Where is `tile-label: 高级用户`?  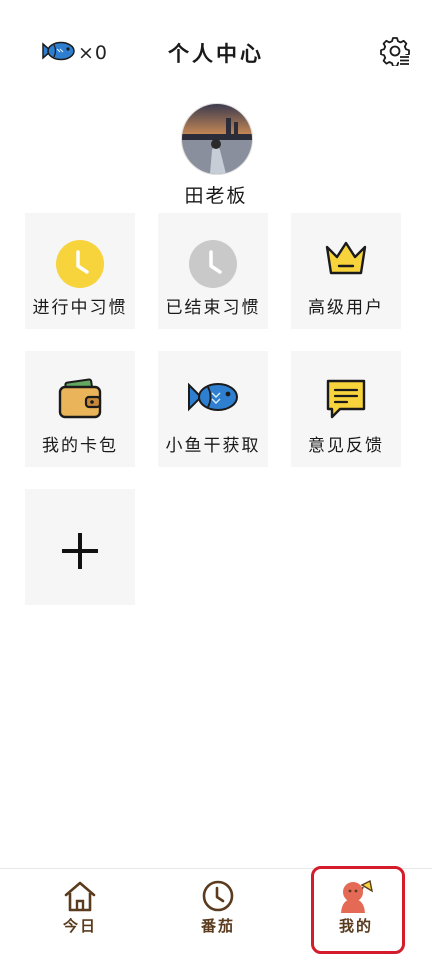
tile-label: 高级用户 is located at coordinates (346, 308).